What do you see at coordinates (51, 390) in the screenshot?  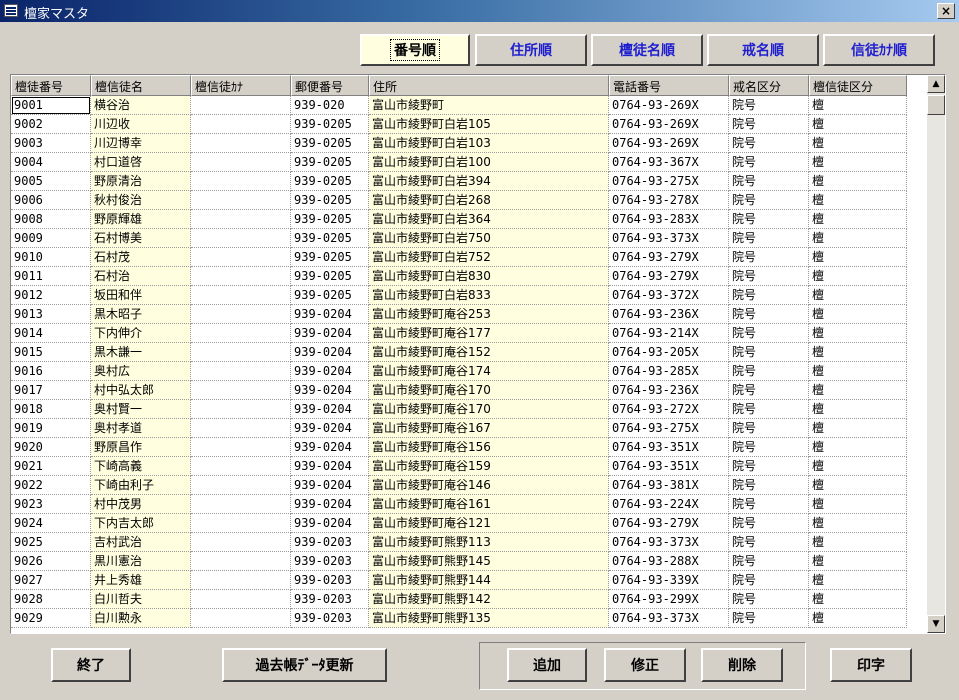 I see `cell-member-number: 9017` at bounding box center [51, 390].